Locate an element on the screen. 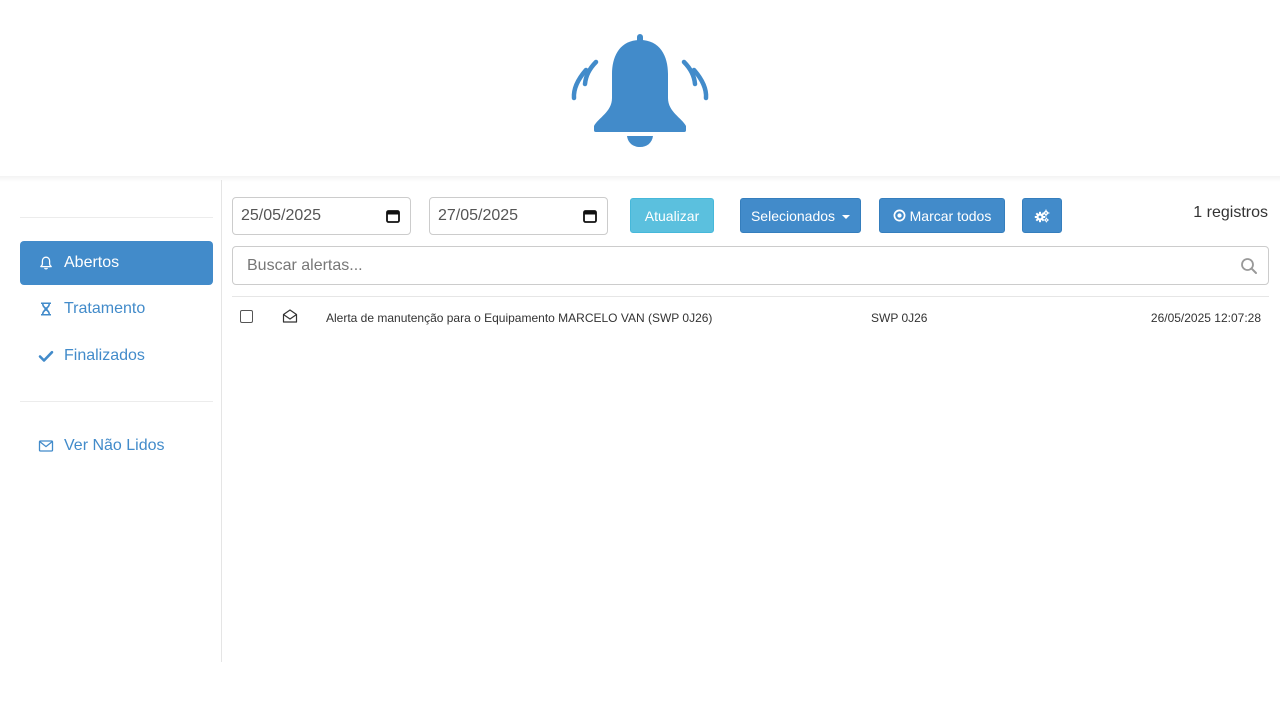 The height and width of the screenshot is (720, 1280). sidebar-item-tratamento: Tratamento is located at coordinates (116, 309).